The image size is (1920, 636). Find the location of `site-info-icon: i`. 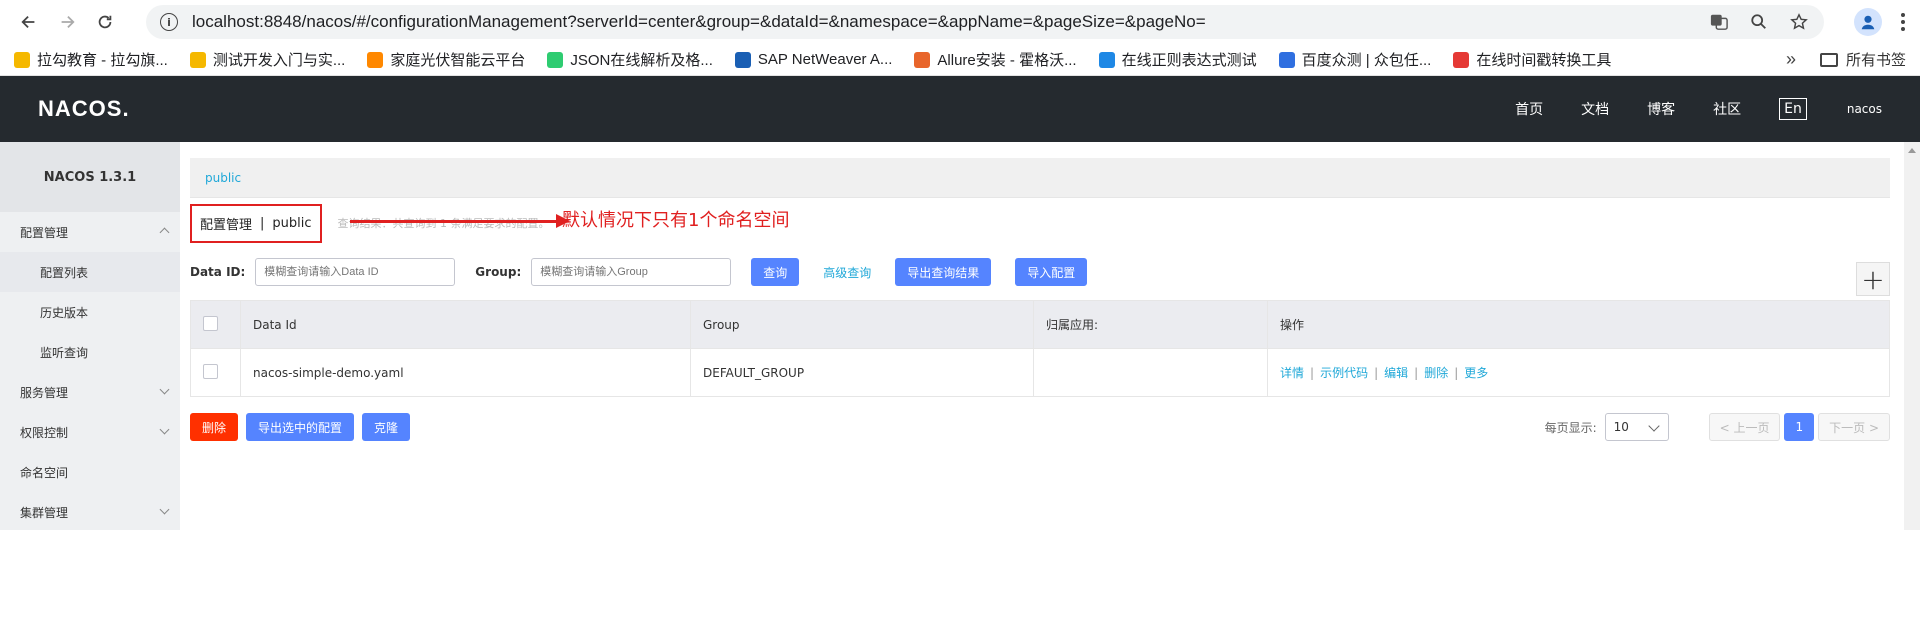

site-info-icon: i is located at coordinates (169, 22).